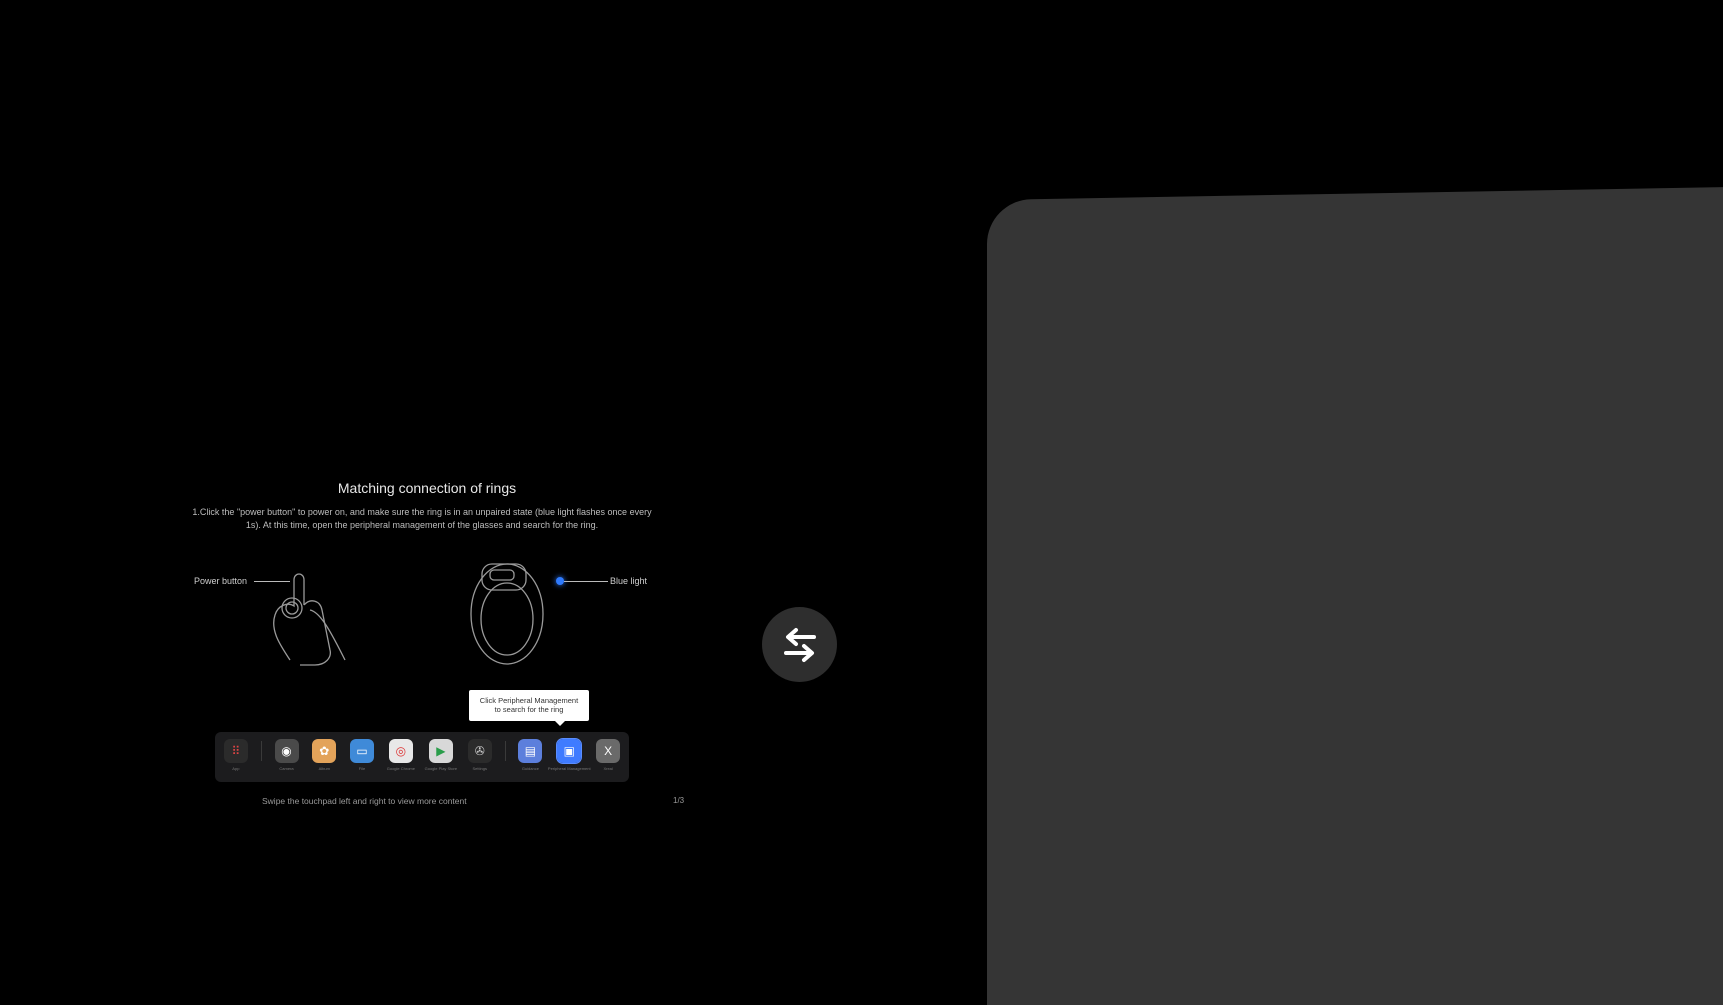 The height and width of the screenshot is (1005, 1723). I want to click on guidance-icon: ▤, so click(530, 751).